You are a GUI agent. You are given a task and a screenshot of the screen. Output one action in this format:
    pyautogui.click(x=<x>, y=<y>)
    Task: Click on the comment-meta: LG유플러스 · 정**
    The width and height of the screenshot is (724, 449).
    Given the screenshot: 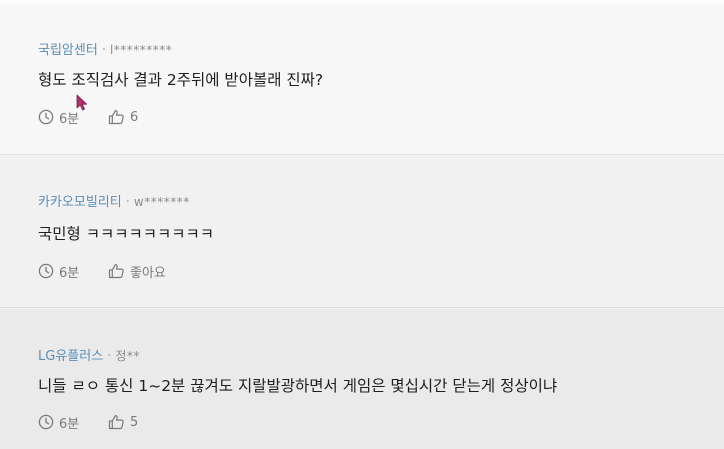 What is the action you would take?
    pyautogui.click(x=89, y=356)
    